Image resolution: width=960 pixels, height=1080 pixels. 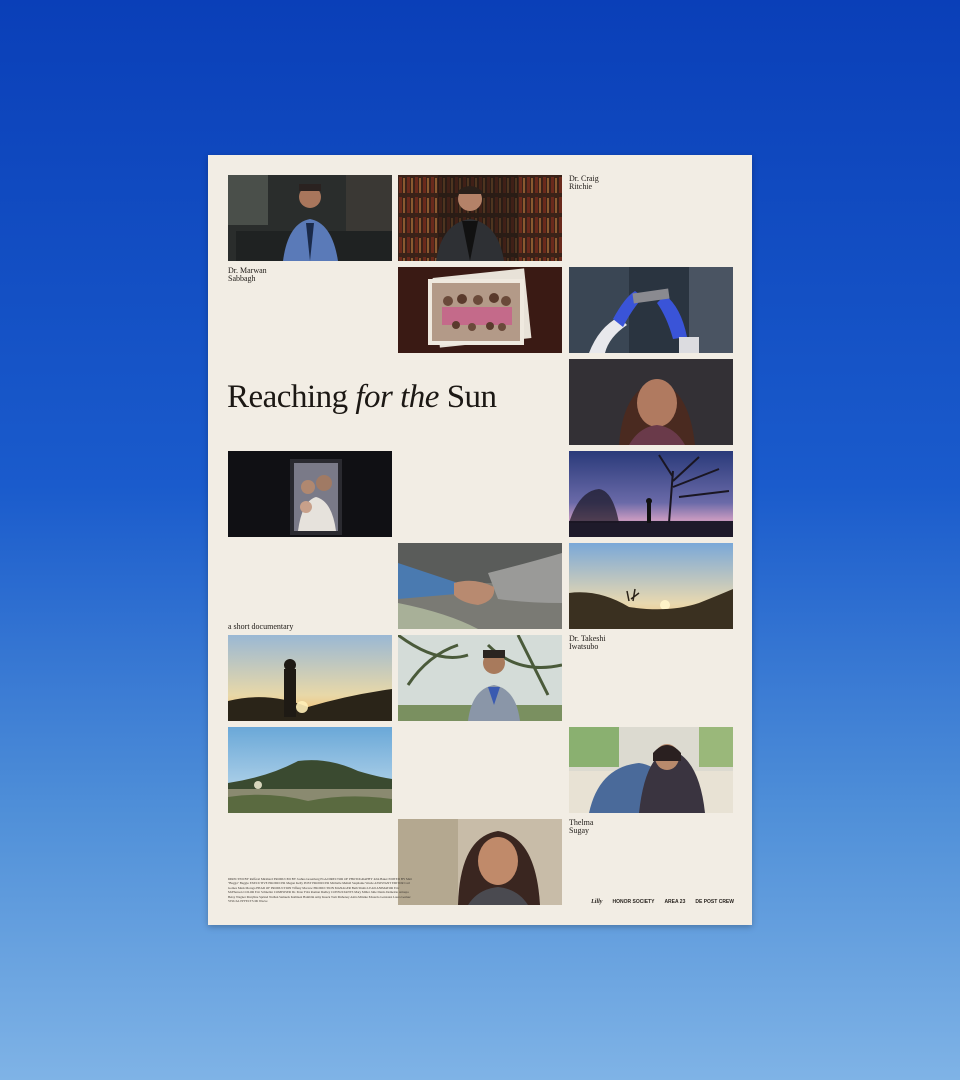 What do you see at coordinates (480, 678) in the screenshot?
I see `photo-takeshi-iwatsubo` at bounding box center [480, 678].